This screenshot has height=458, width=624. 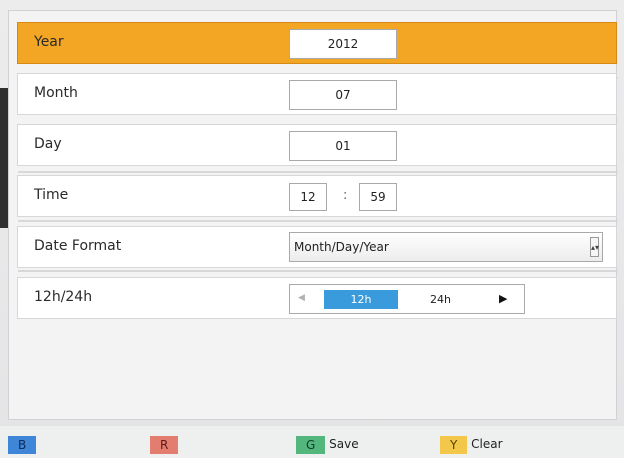 What do you see at coordinates (63, 297) in the screenshot?
I see `row-label: 12h/24h` at bounding box center [63, 297].